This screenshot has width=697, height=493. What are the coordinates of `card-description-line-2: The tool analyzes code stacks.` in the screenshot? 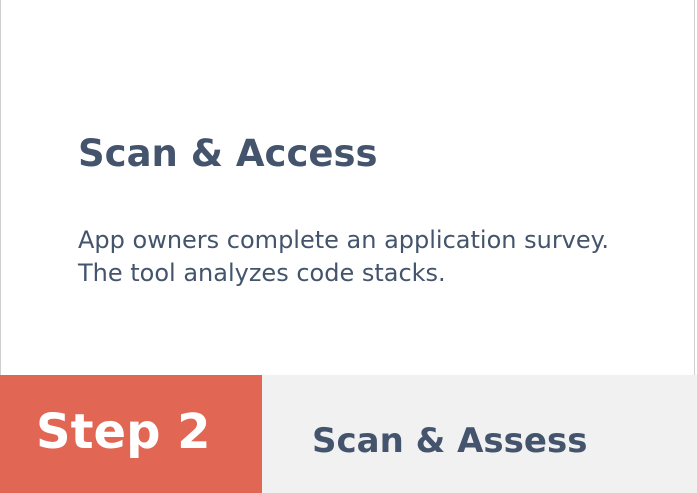 It's located at (262, 273).